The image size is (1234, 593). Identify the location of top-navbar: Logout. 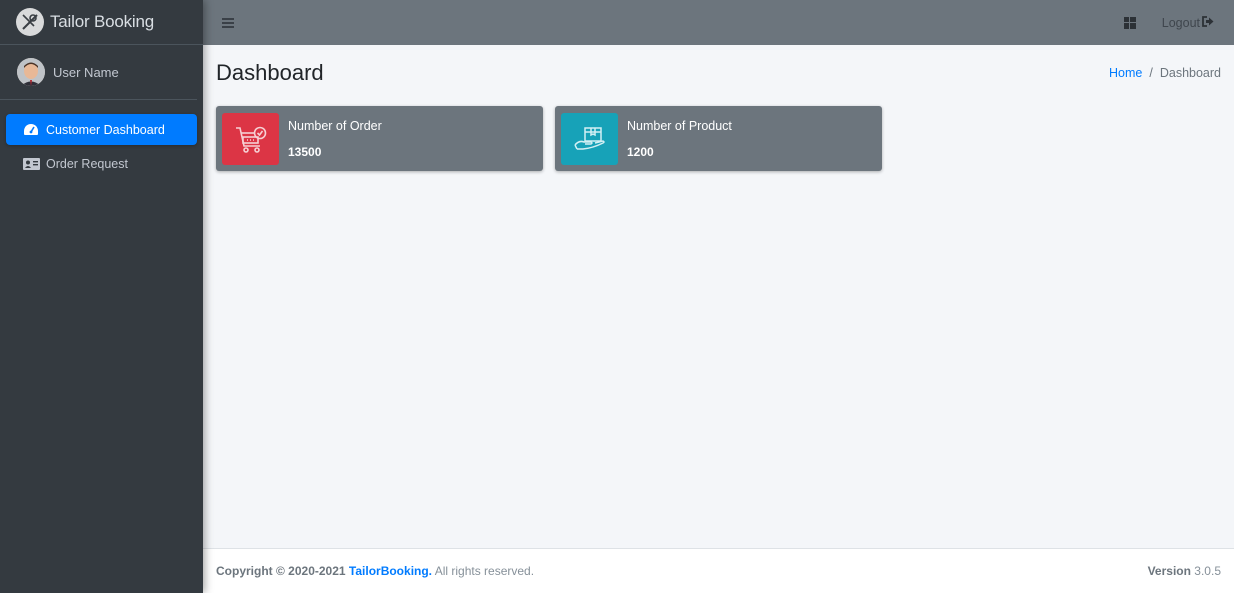
(718, 22).